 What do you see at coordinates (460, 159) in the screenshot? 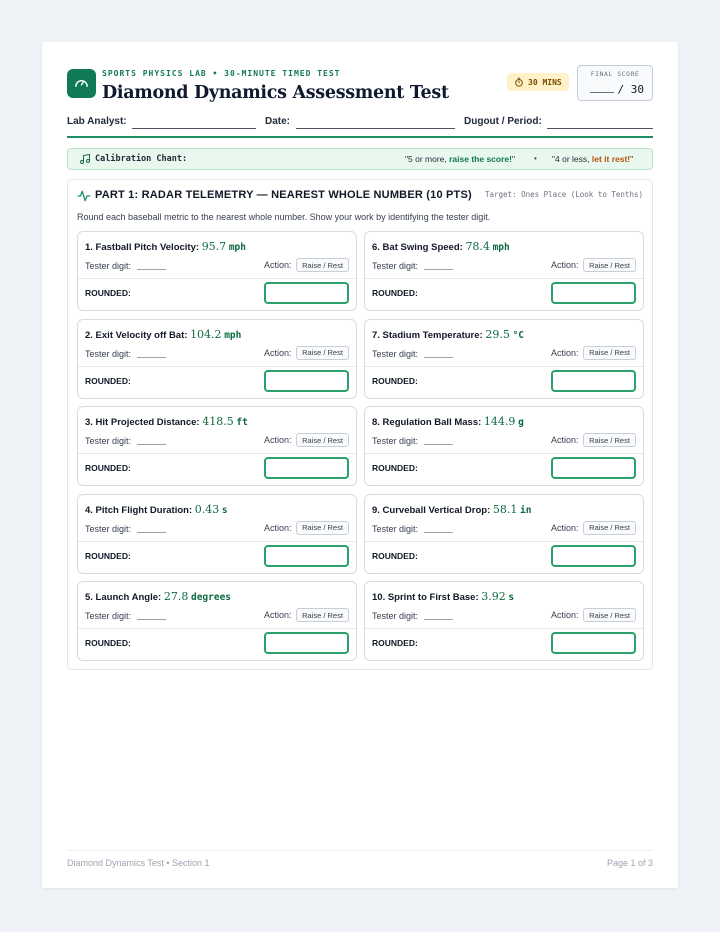
I see `chant-rule-raise: "5 or more, raise the score!"` at bounding box center [460, 159].